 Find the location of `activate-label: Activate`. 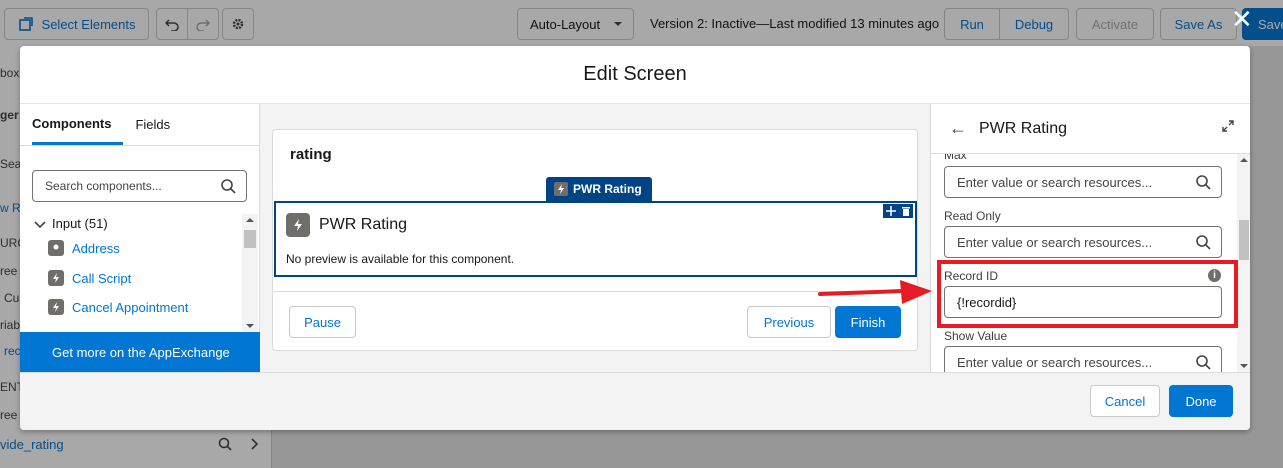

activate-label: Activate is located at coordinates (1115, 24).